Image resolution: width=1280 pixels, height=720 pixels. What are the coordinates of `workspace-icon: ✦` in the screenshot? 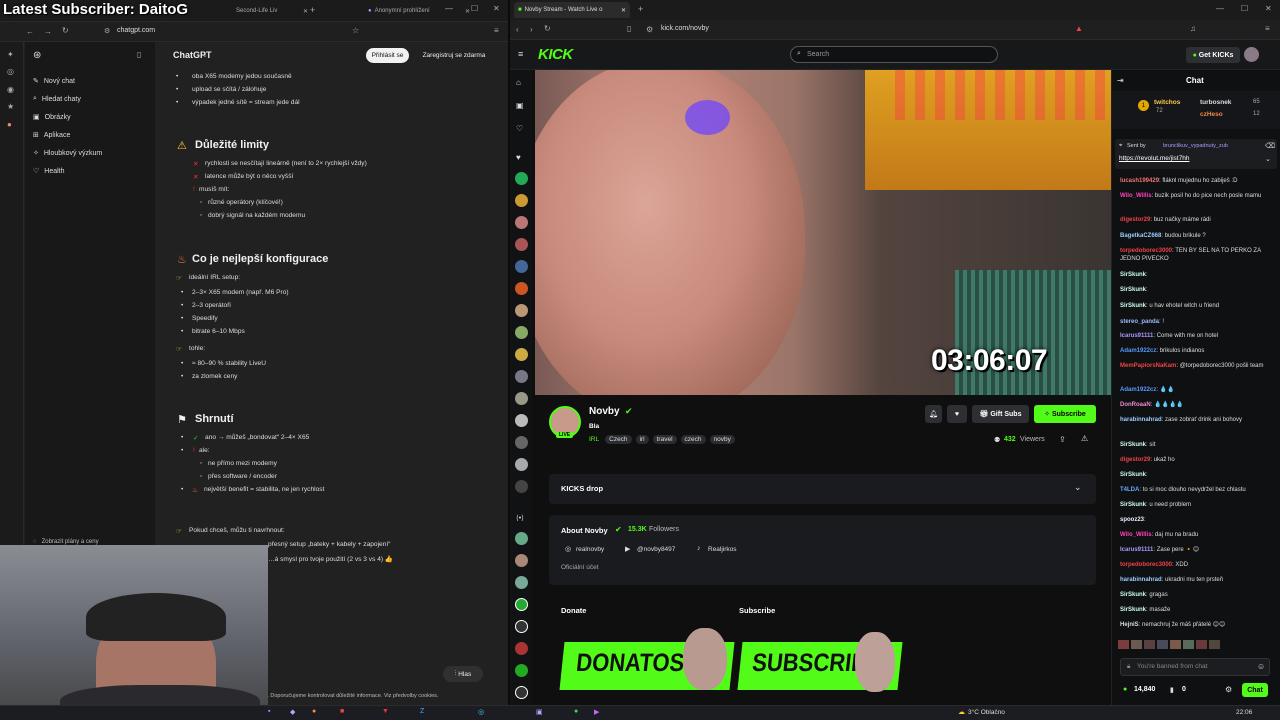 It's located at (10, 54).